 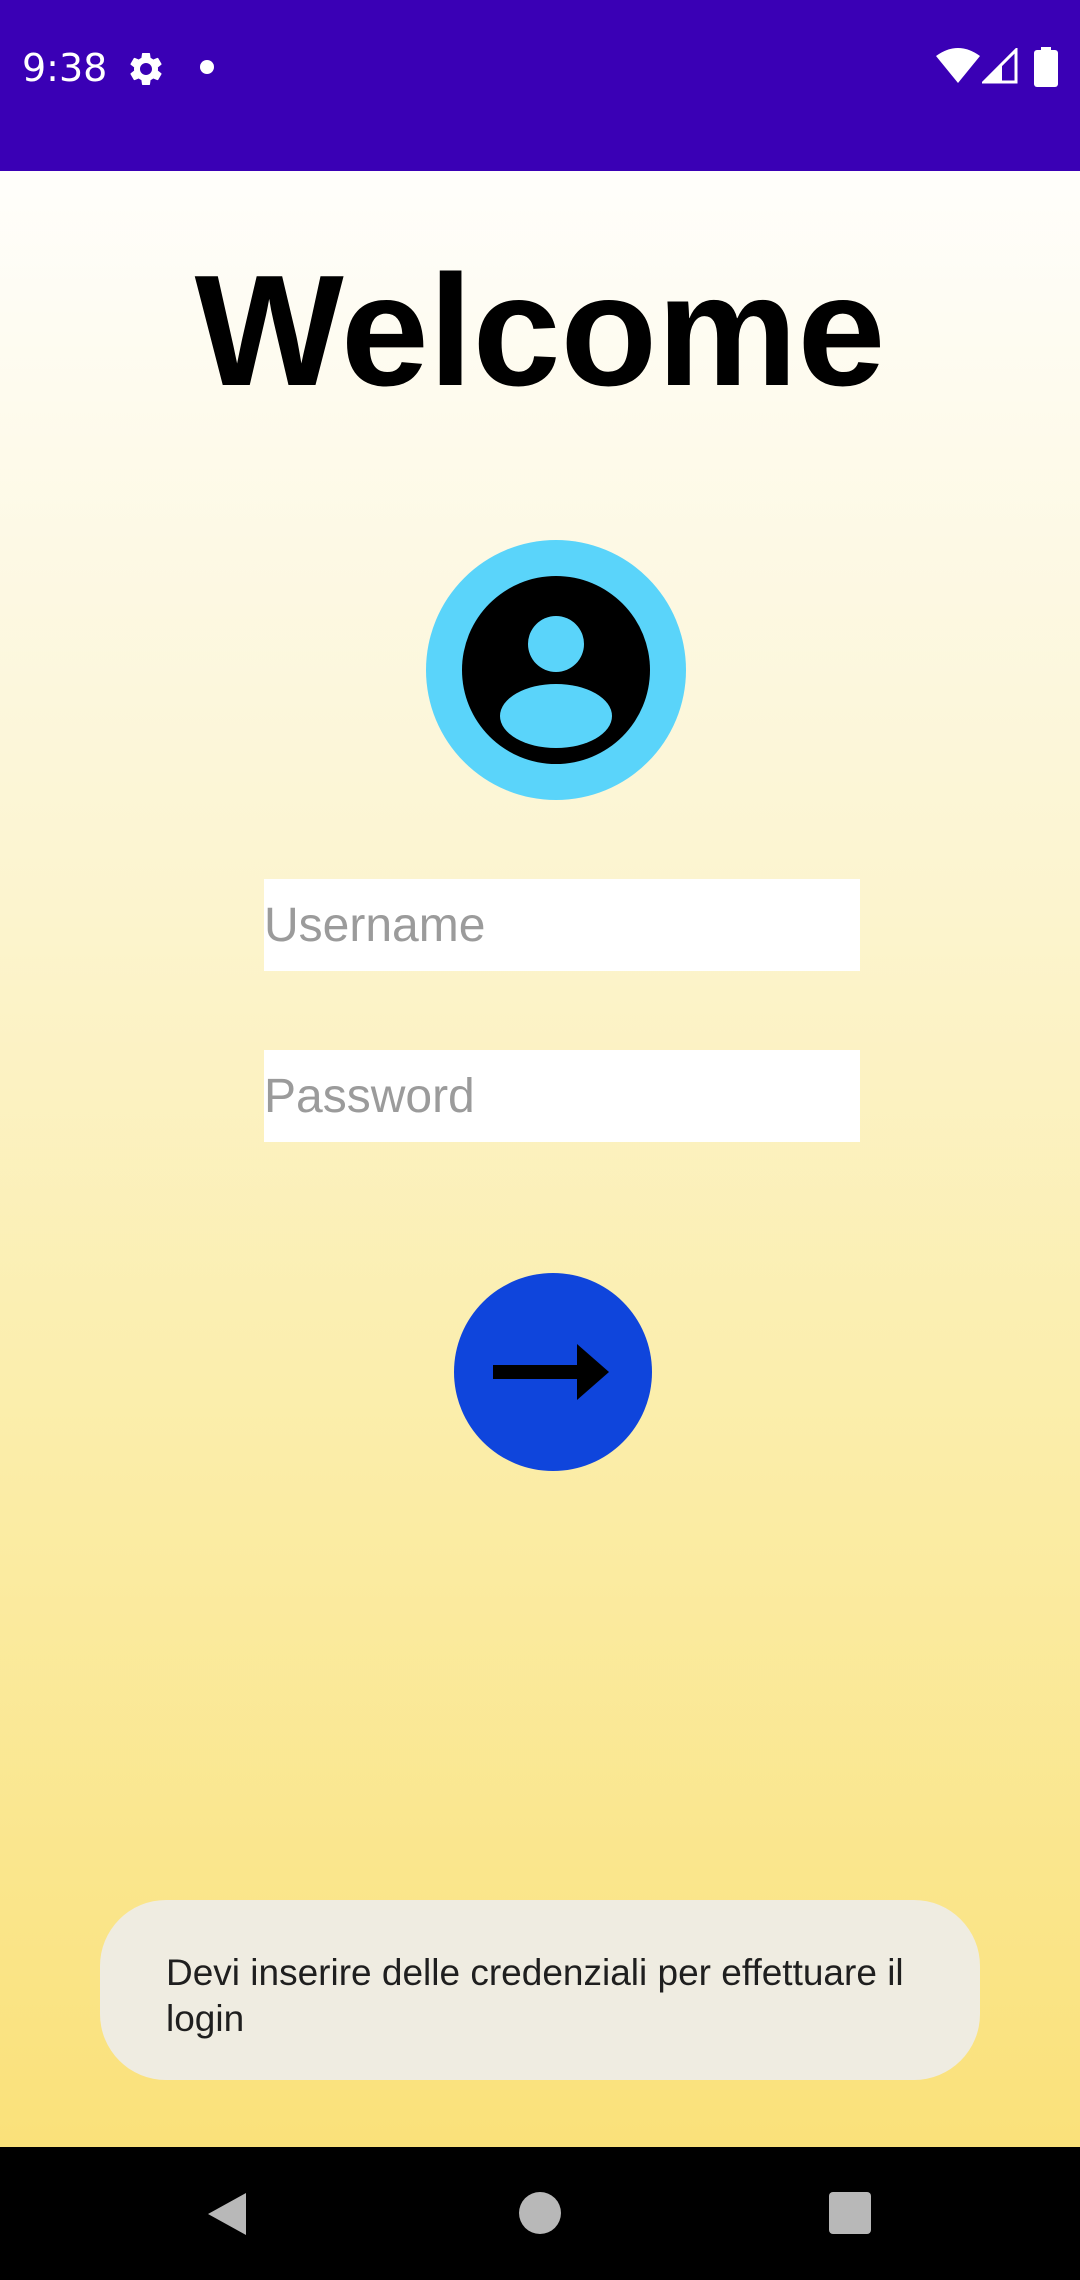 I want to click on recents-icon, so click(x=850, y=2213).